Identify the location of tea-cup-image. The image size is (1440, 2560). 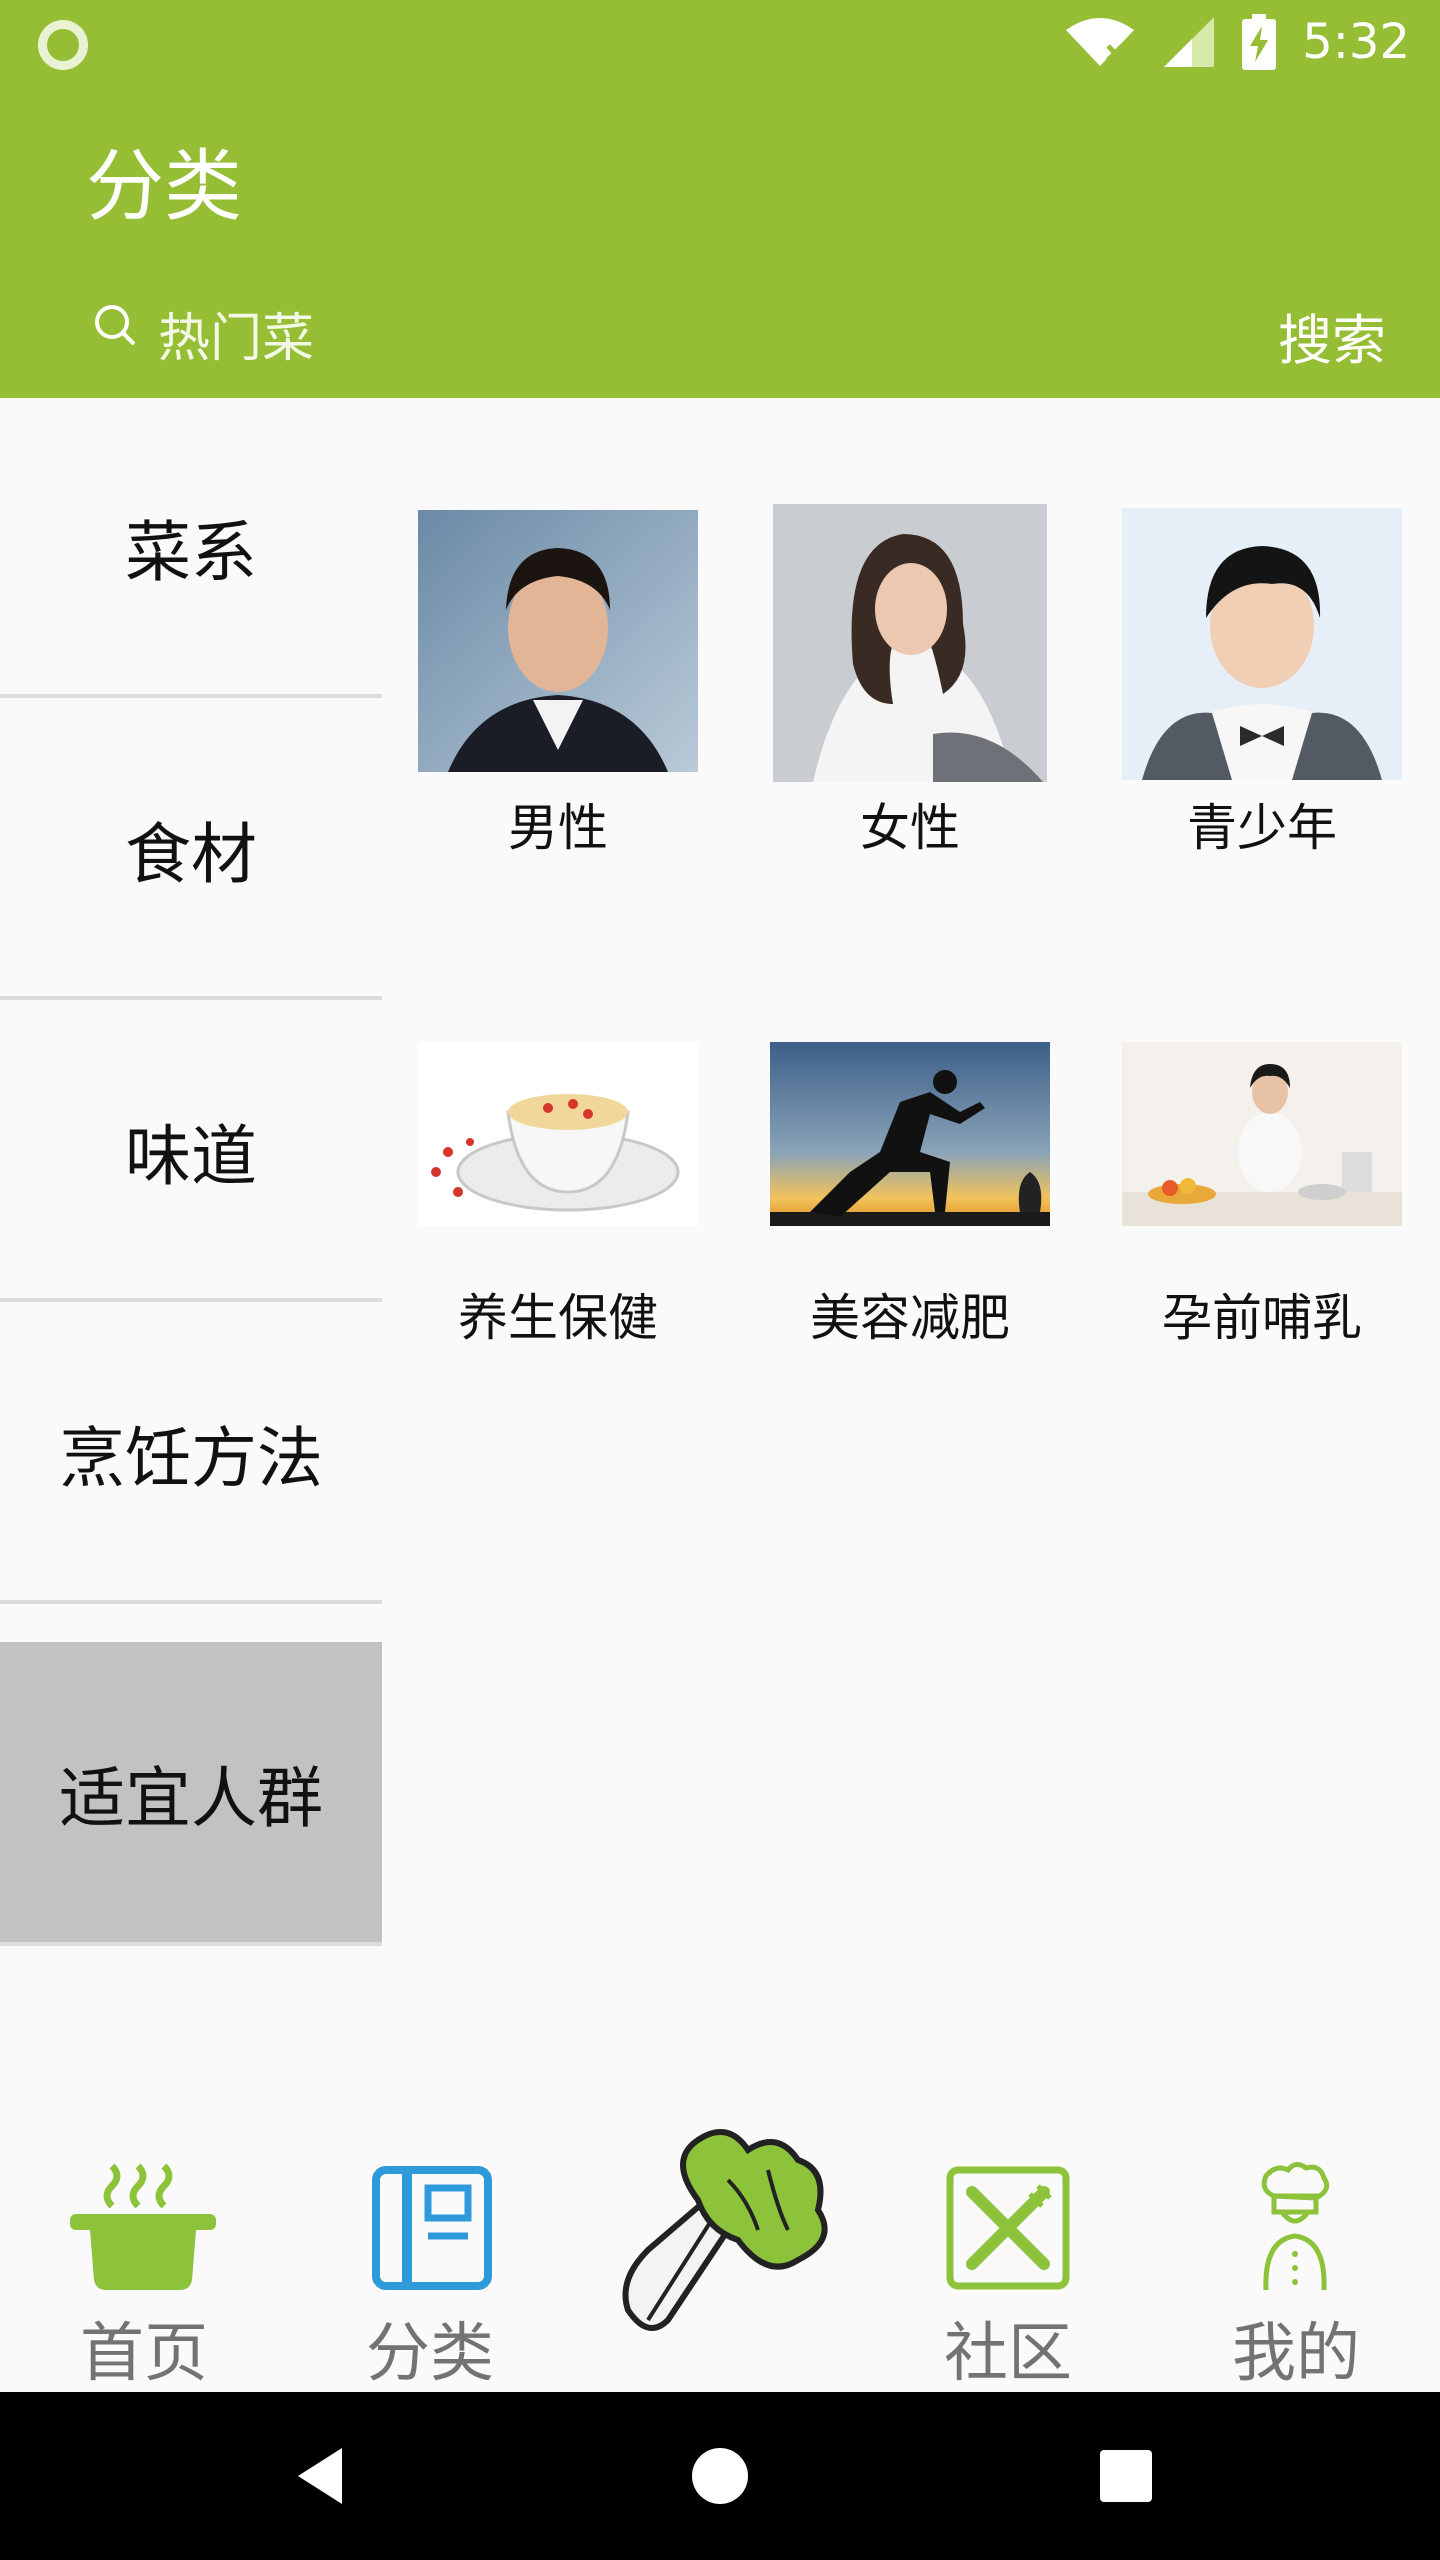
(558, 1134).